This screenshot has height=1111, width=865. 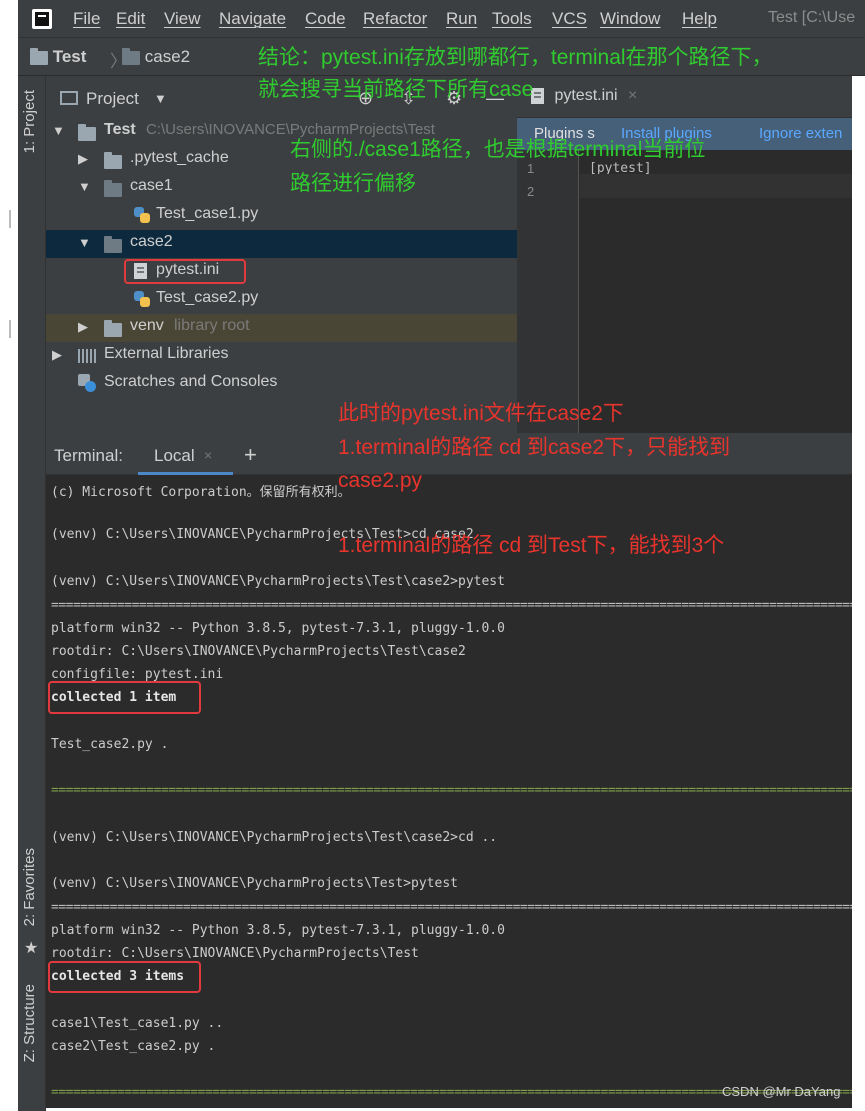 What do you see at coordinates (147, 325) in the screenshot?
I see `tree-item-label: venv` at bounding box center [147, 325].